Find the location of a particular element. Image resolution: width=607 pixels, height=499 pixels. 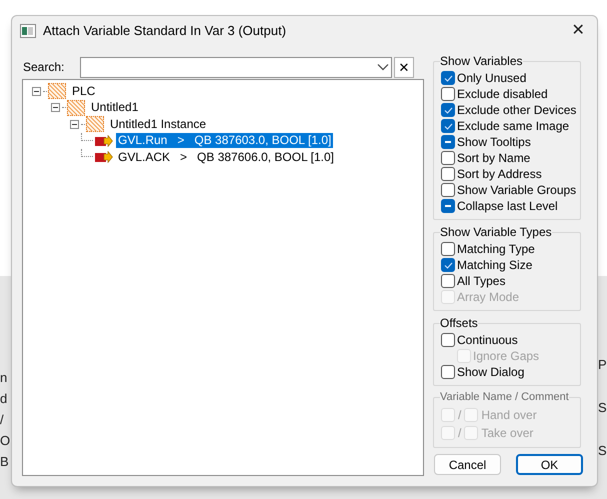

background-text: / is located at coordinates (2, 419).